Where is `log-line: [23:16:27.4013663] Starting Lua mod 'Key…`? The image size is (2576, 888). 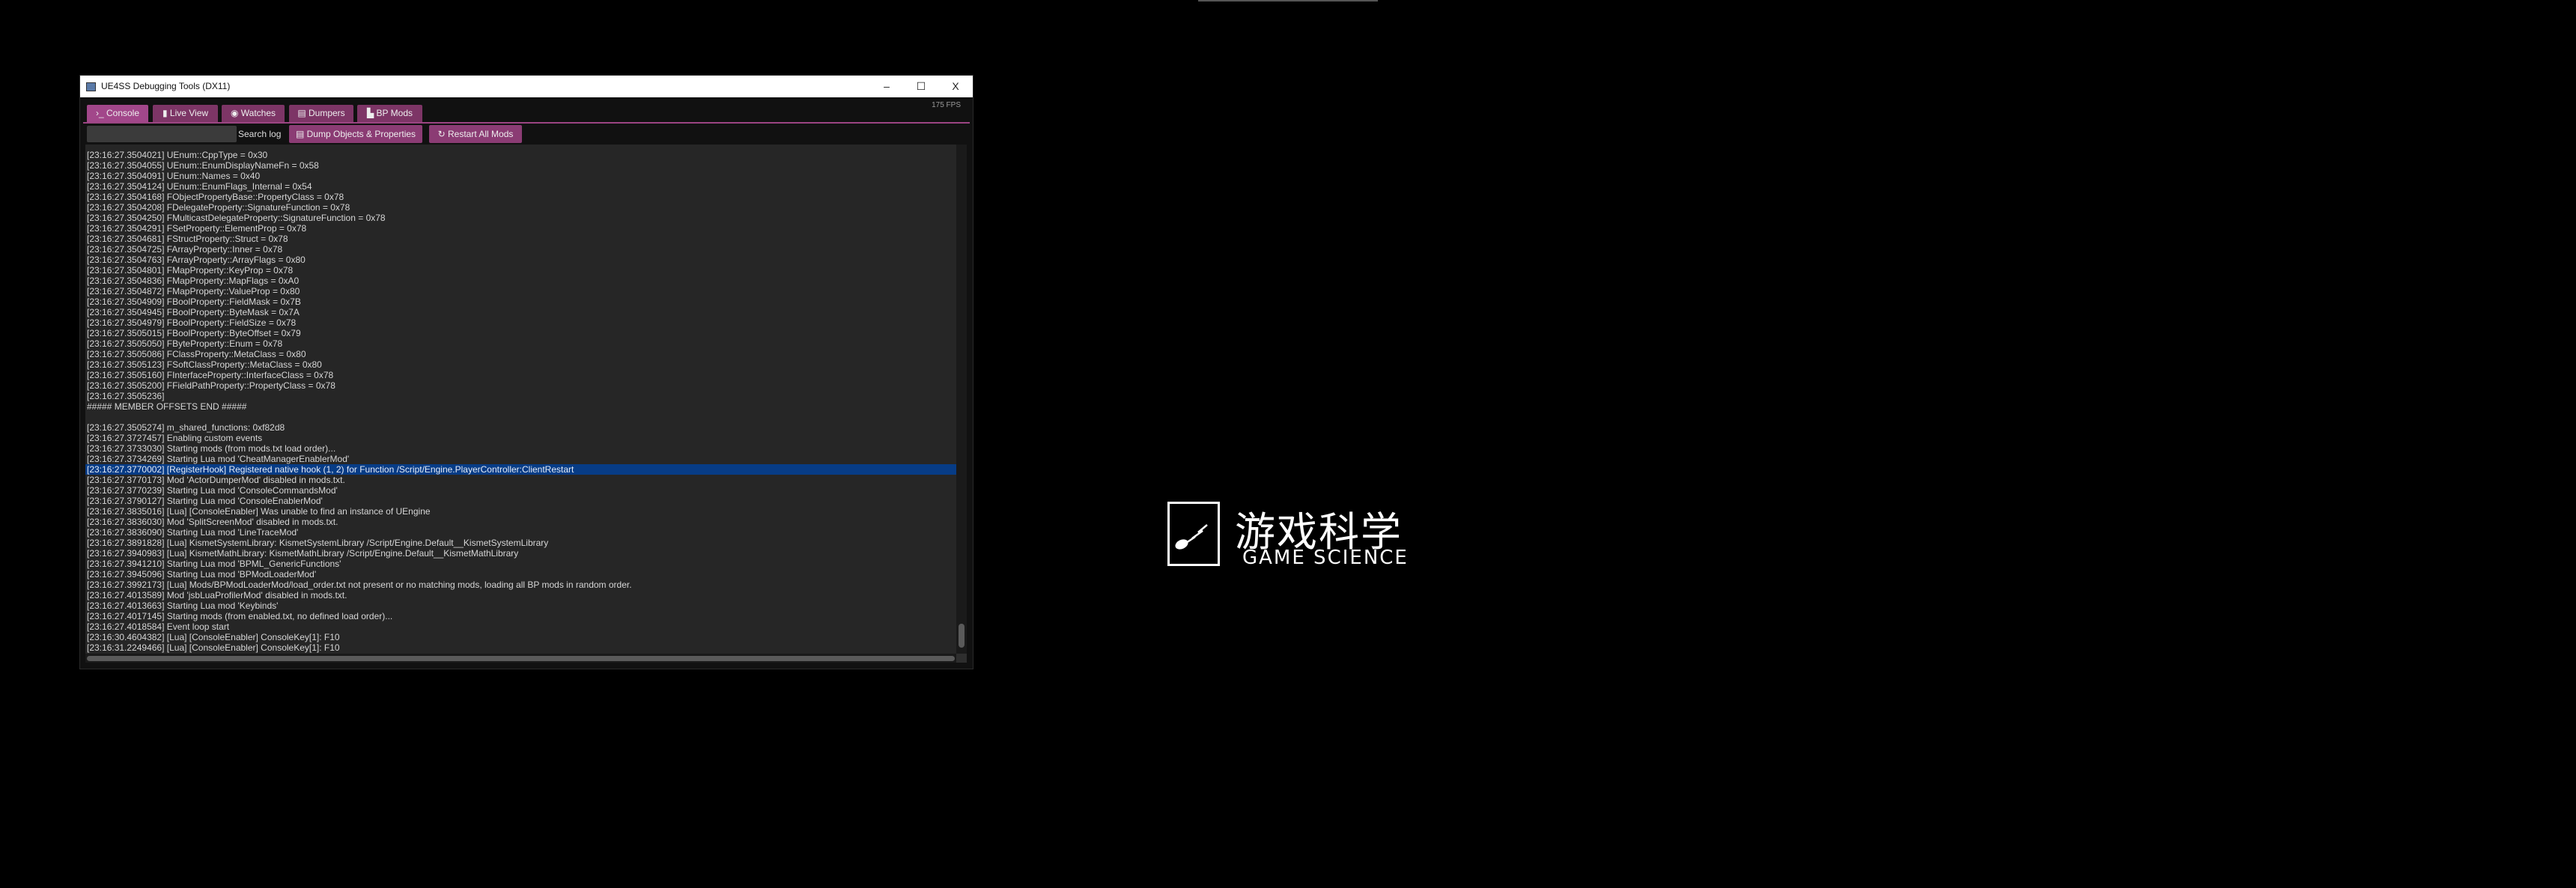
log-line: [23:16:27.4013663] Starting Lua mod 'Key… is located at coordinates (520, 605).